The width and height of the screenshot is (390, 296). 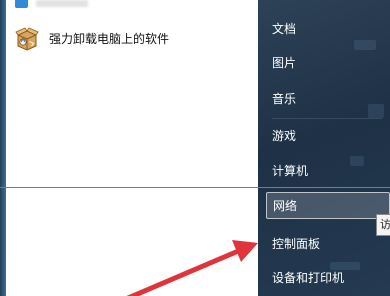 What do you see at coordinates (328, 205) in the screenshot?
I see `nav-item-network: 网络` at bounding box center [328, 205].